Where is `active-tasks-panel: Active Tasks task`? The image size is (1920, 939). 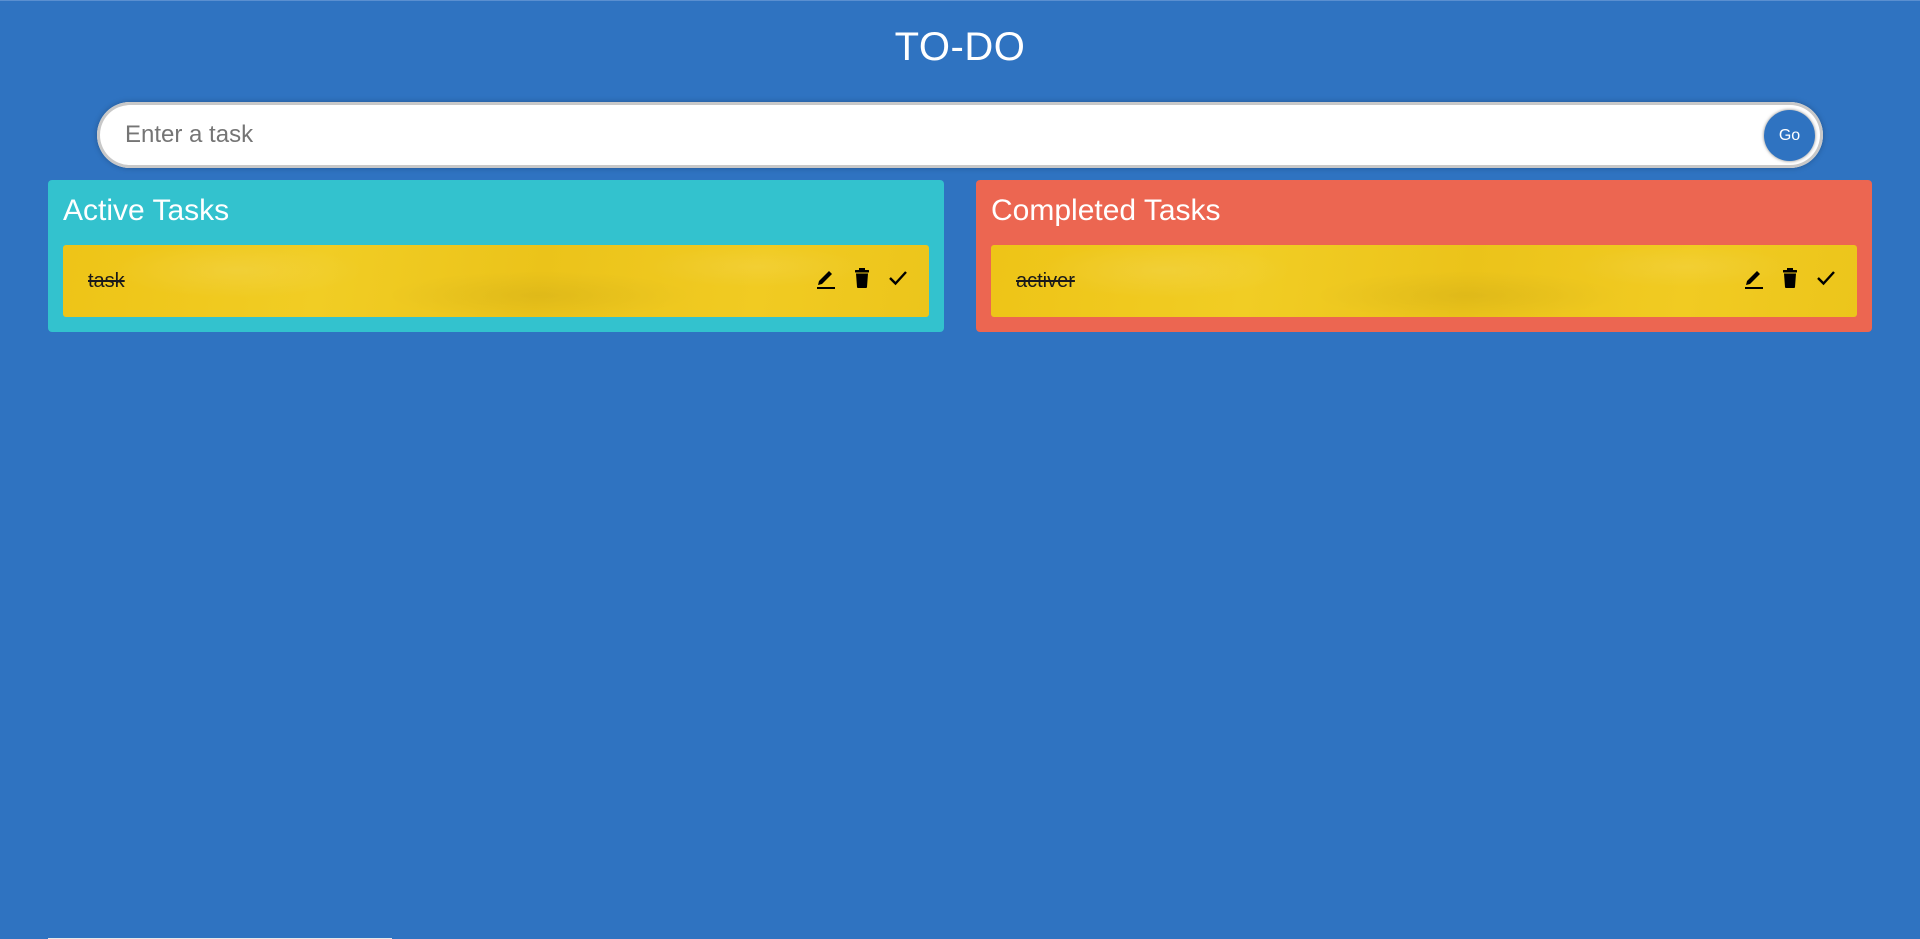 active-tasks-panel: Active Tasks task is located at coordinates (496, 256).